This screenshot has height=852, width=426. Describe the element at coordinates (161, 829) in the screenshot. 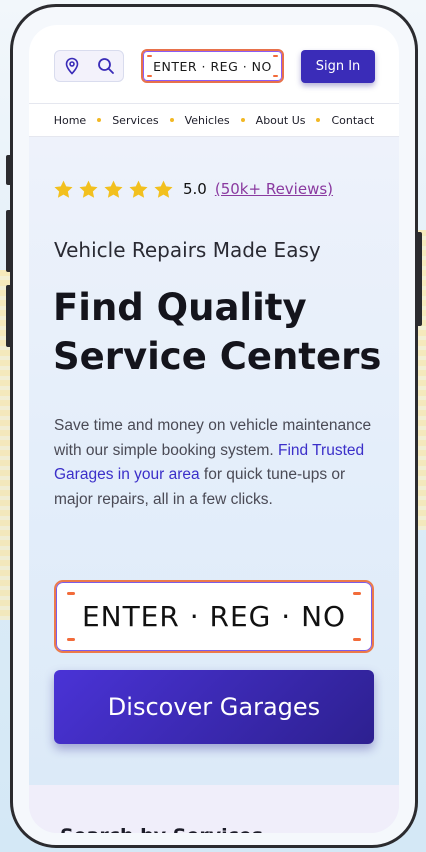

I see `section-title: Search by Services` at that location.